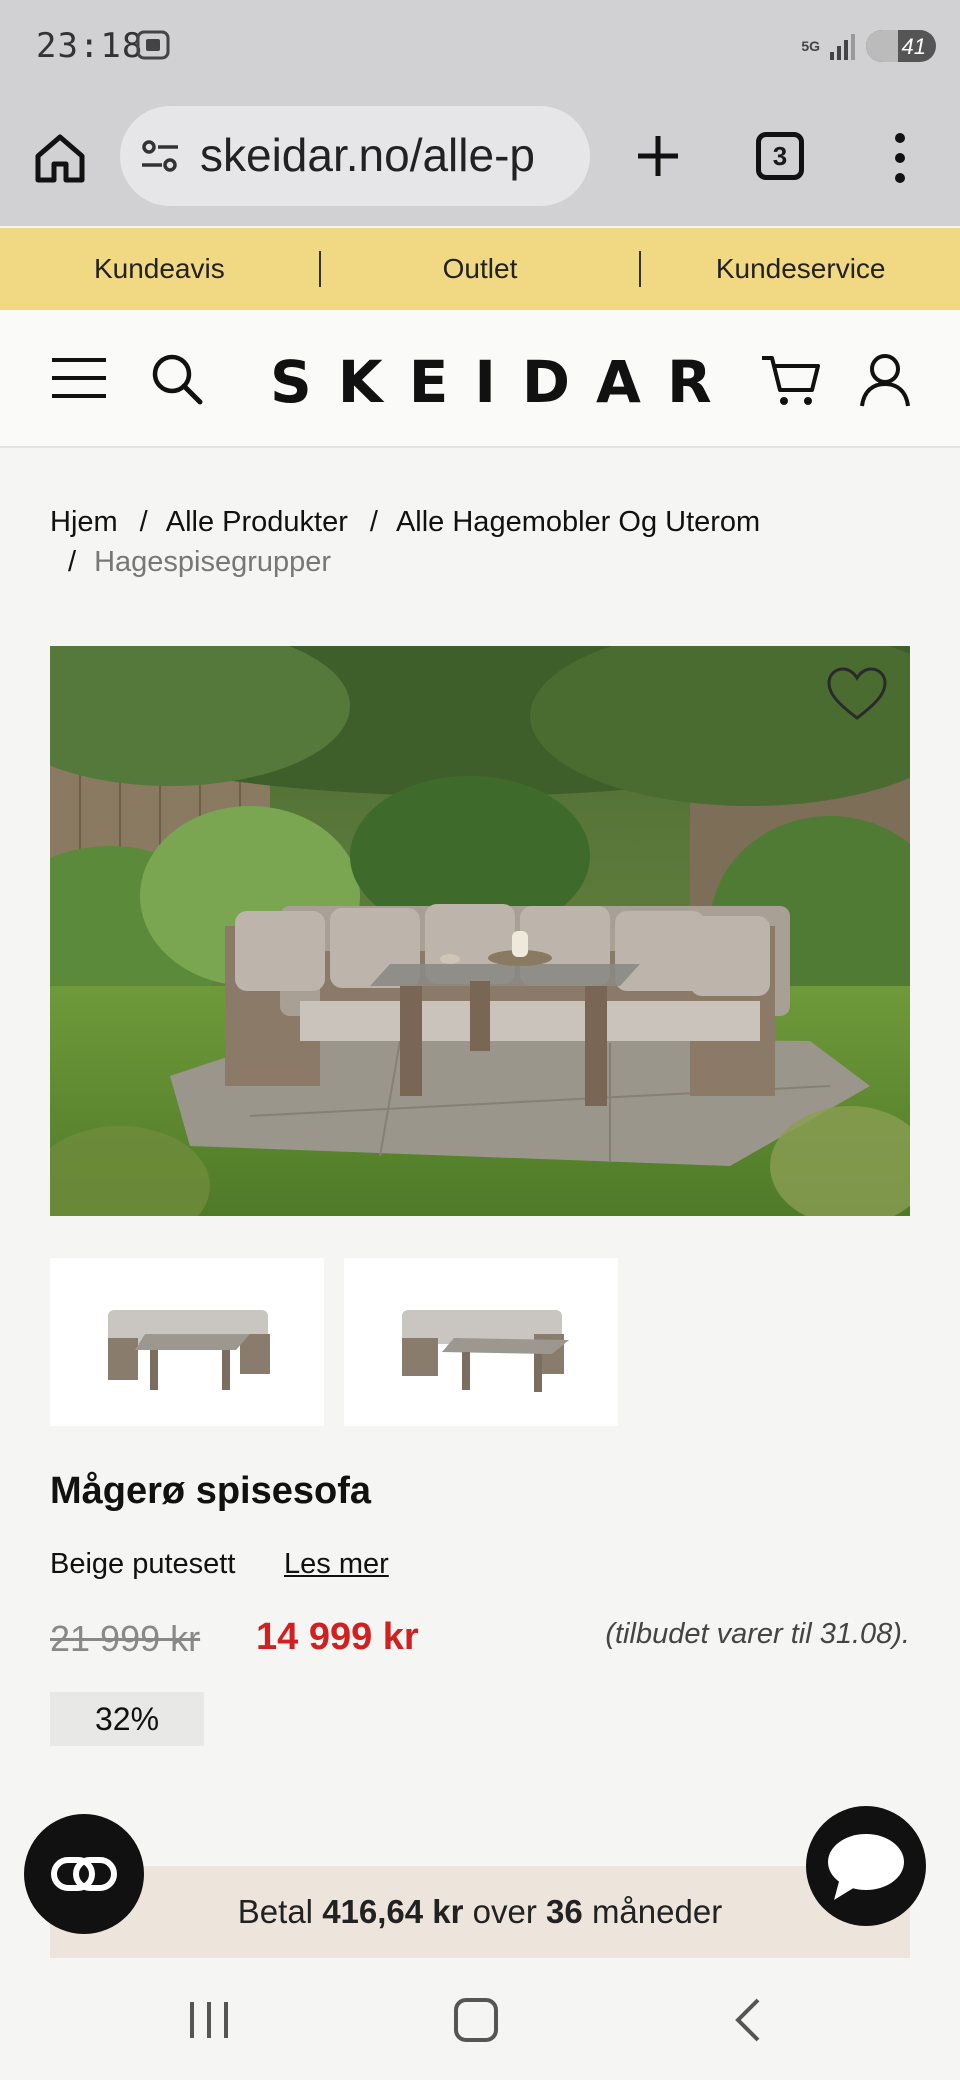  What do you see at coordinates (90, 46) in the screenshot?
I see `status-time: 23:18` at bounding box center [90, 46].